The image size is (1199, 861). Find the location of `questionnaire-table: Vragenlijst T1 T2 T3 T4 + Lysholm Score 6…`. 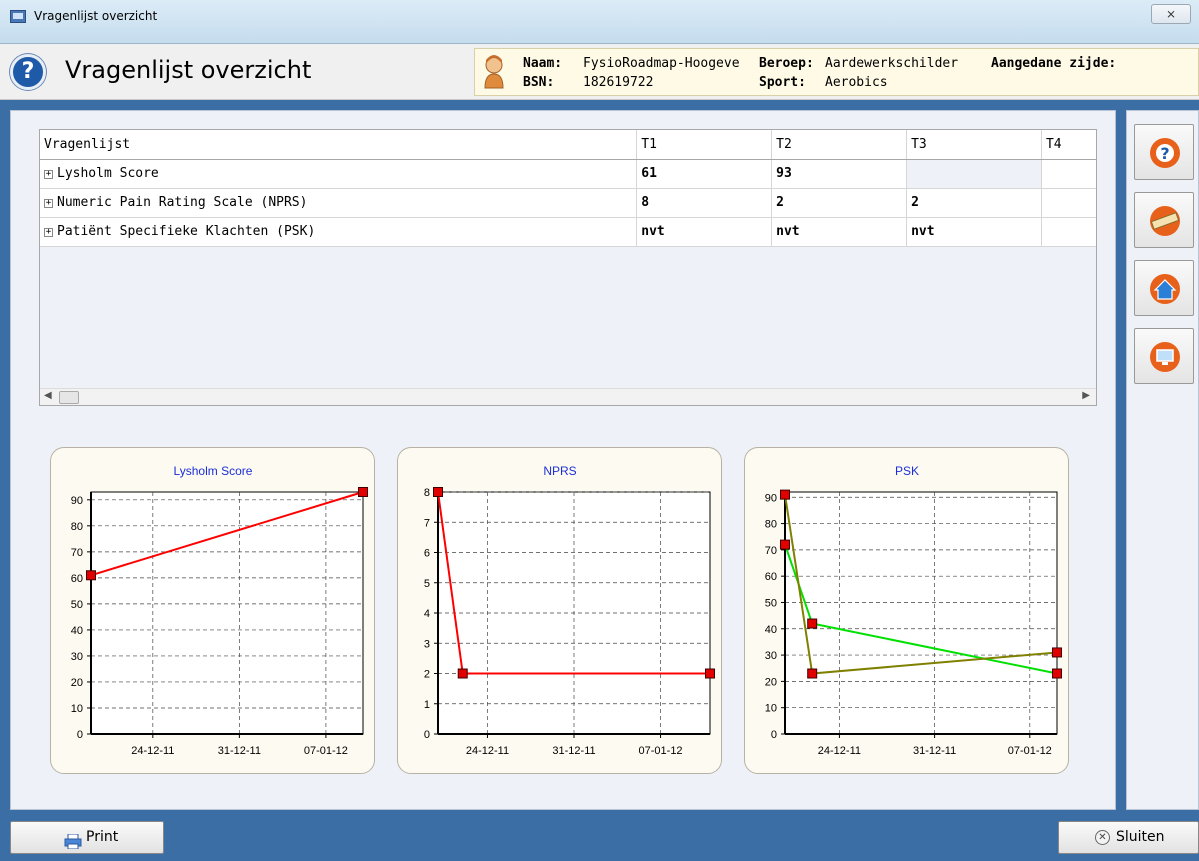

questionnaire-table: Vragenlijst T1 T2 T3 T4 + Lysholm Score 6… is located at coordinates (568, 188).